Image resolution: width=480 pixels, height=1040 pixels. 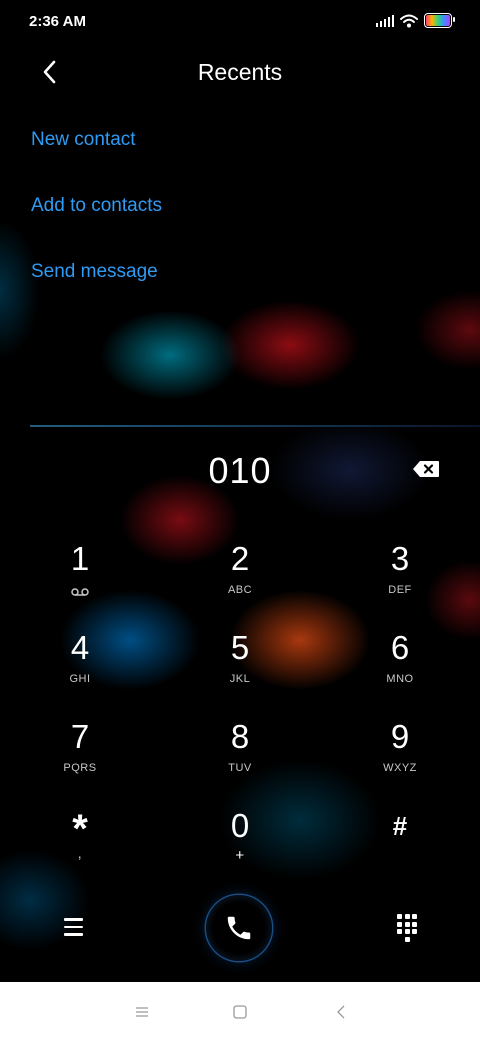 What do you see at coordinates (385, 20) in the screenshot?
I see `signal-icon` at bounding box center [385, 20].